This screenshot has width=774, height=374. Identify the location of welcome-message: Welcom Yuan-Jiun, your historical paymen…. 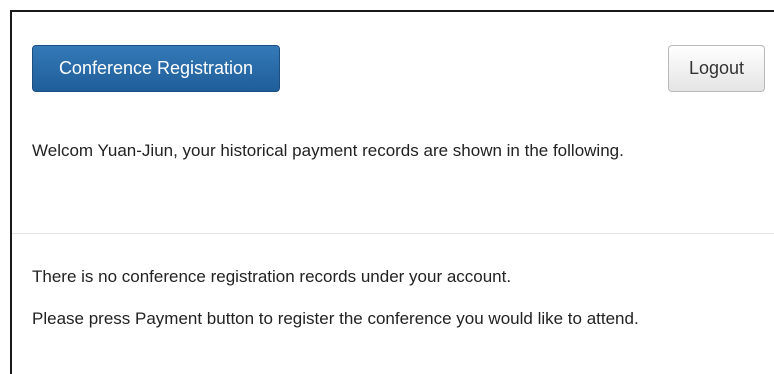
(328, 150).